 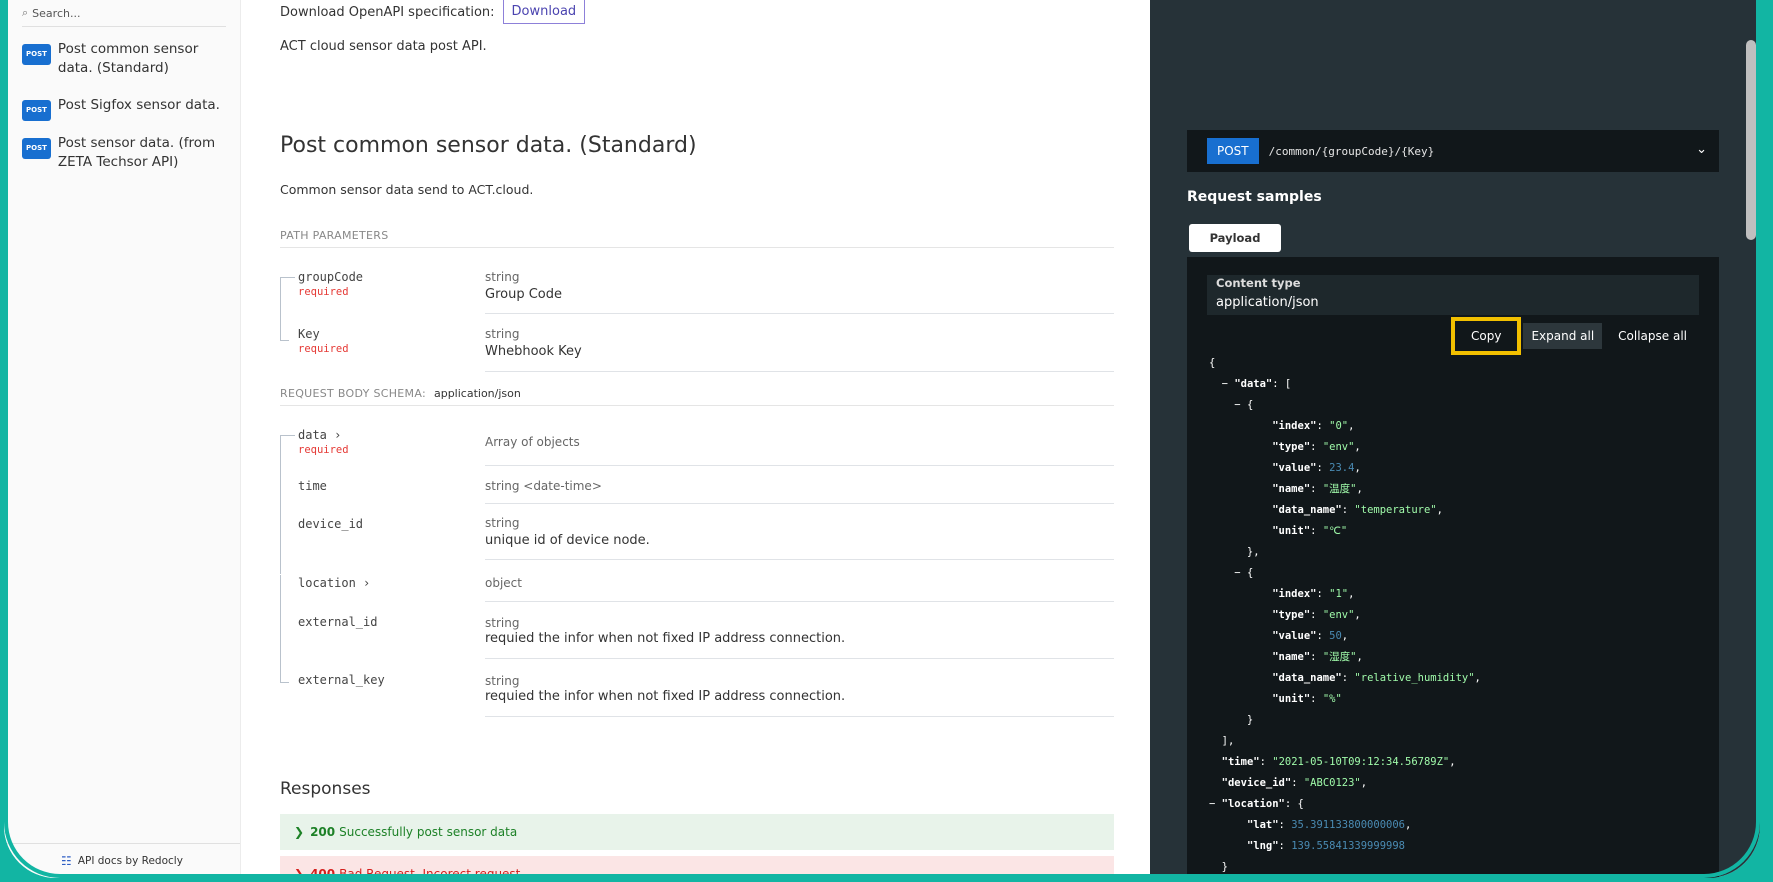 I want to click on scrollbar, so click(x=1751, y=140).